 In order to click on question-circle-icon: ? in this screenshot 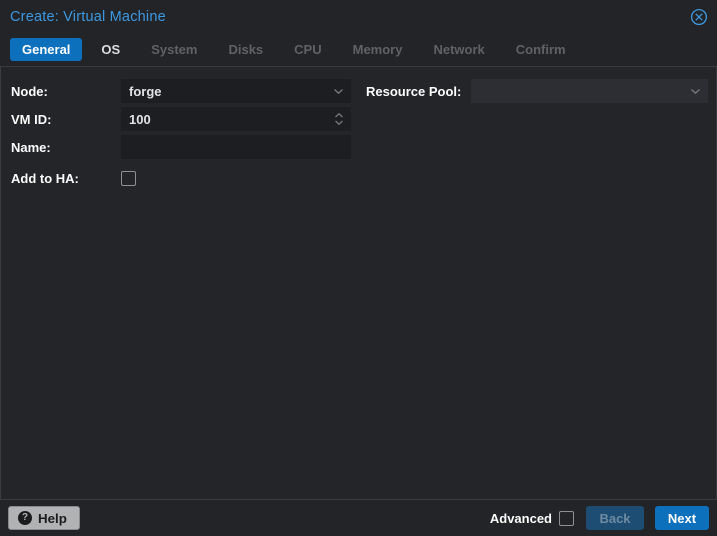, I will do `click(25, 518)`.